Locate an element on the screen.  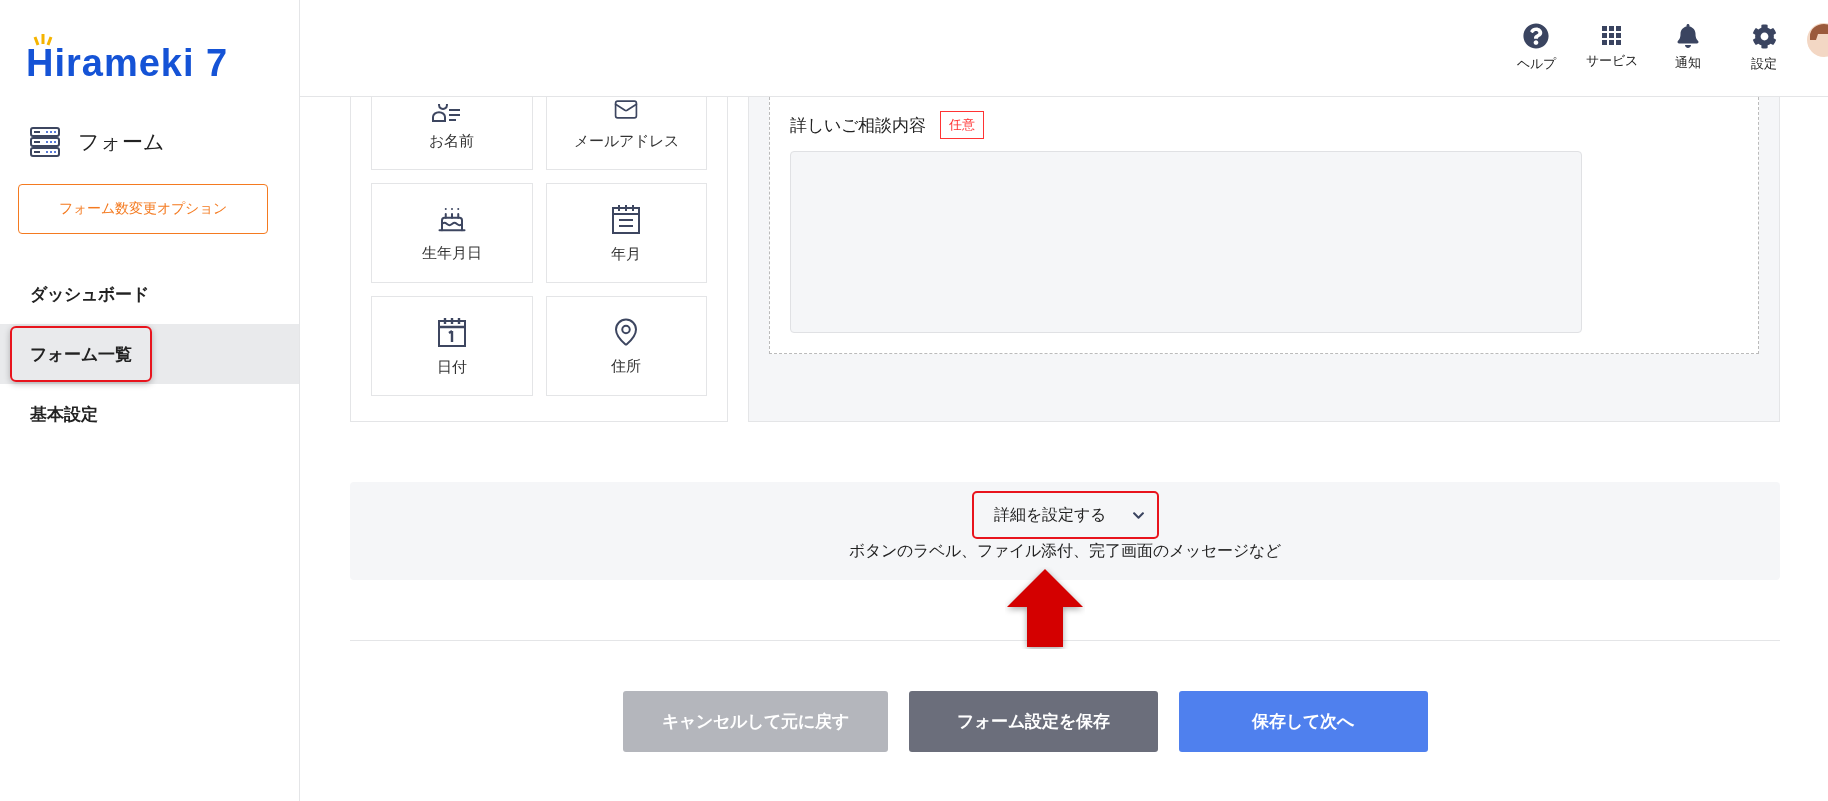
tile-label: 住所 is located at coordinates (626, 366).